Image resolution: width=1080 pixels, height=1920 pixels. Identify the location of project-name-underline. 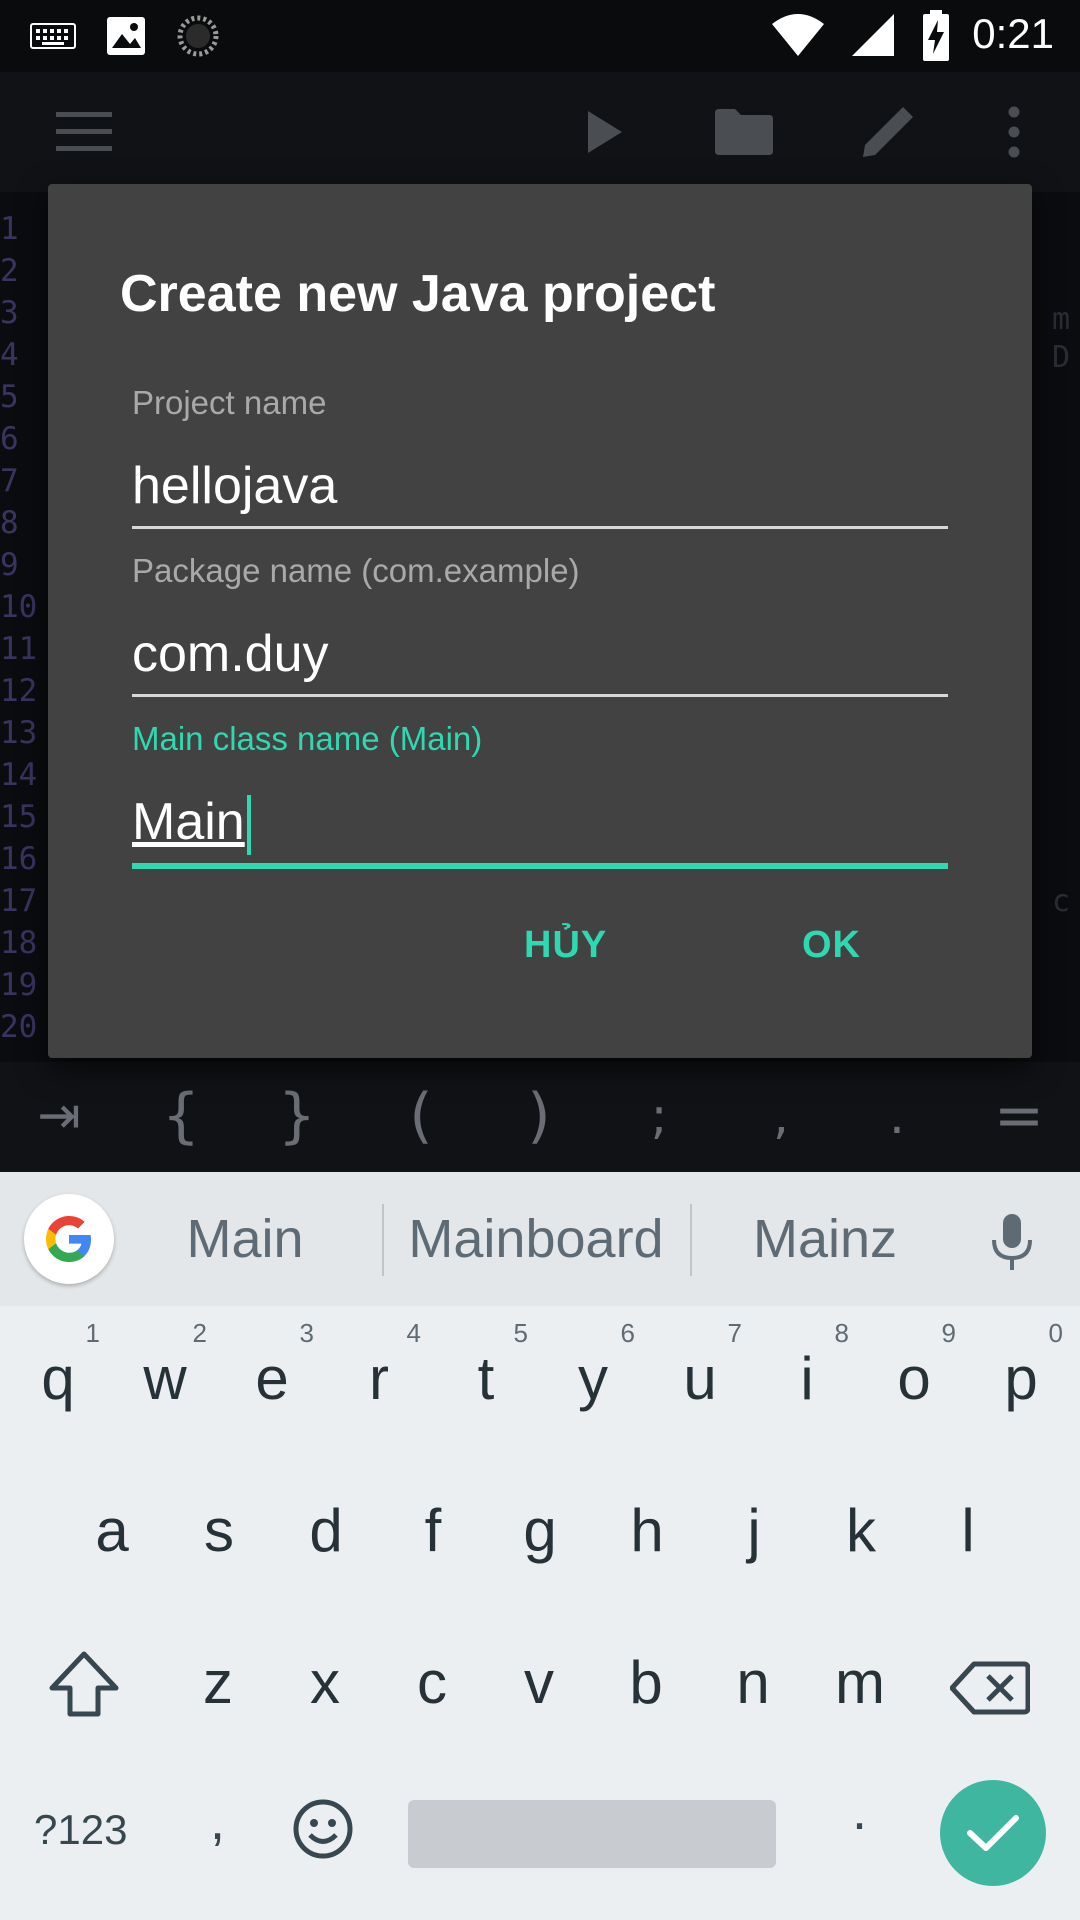
(540, 527).